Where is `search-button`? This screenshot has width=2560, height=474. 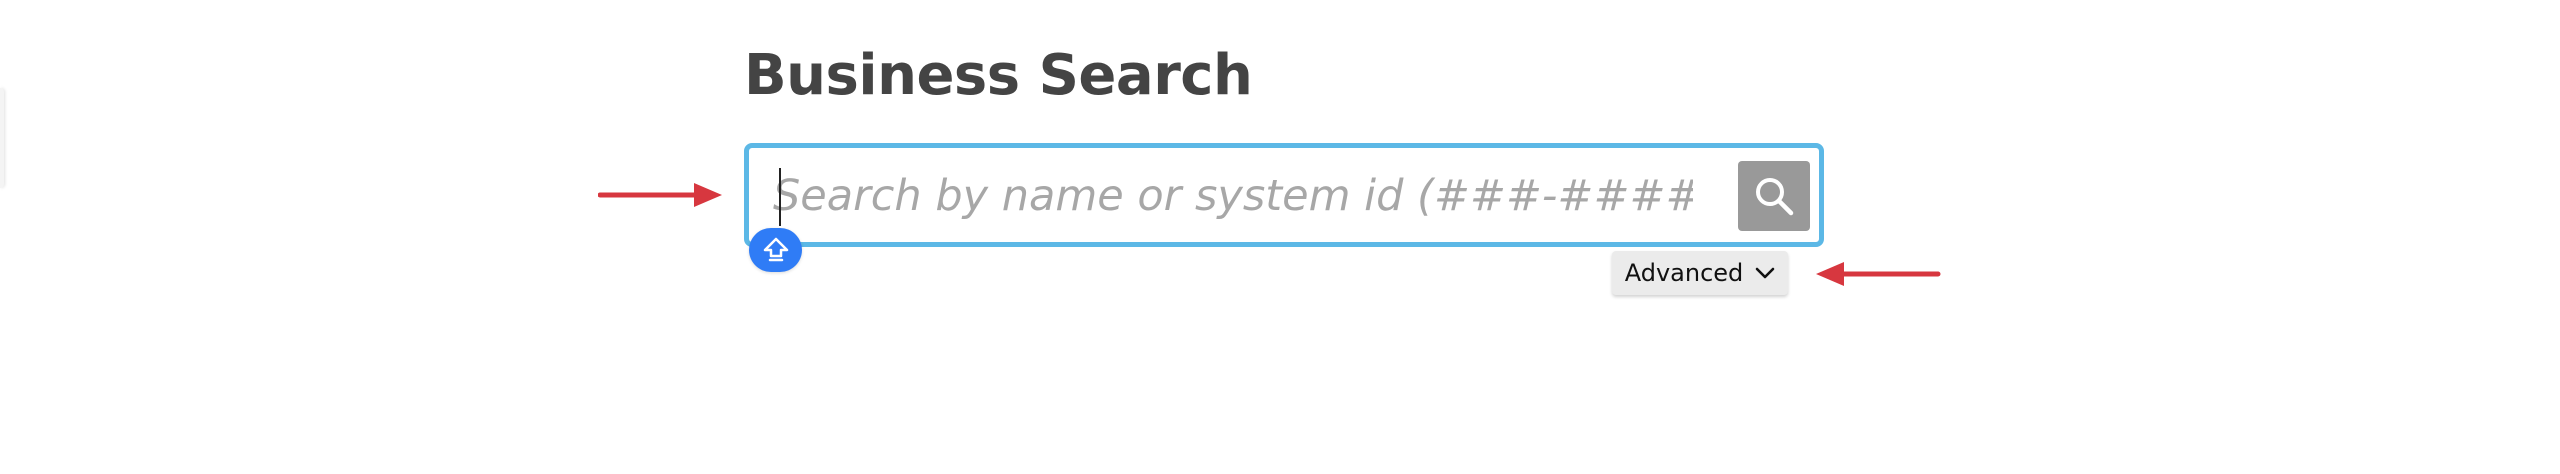 search-button is located at coordinates (1774, 196).